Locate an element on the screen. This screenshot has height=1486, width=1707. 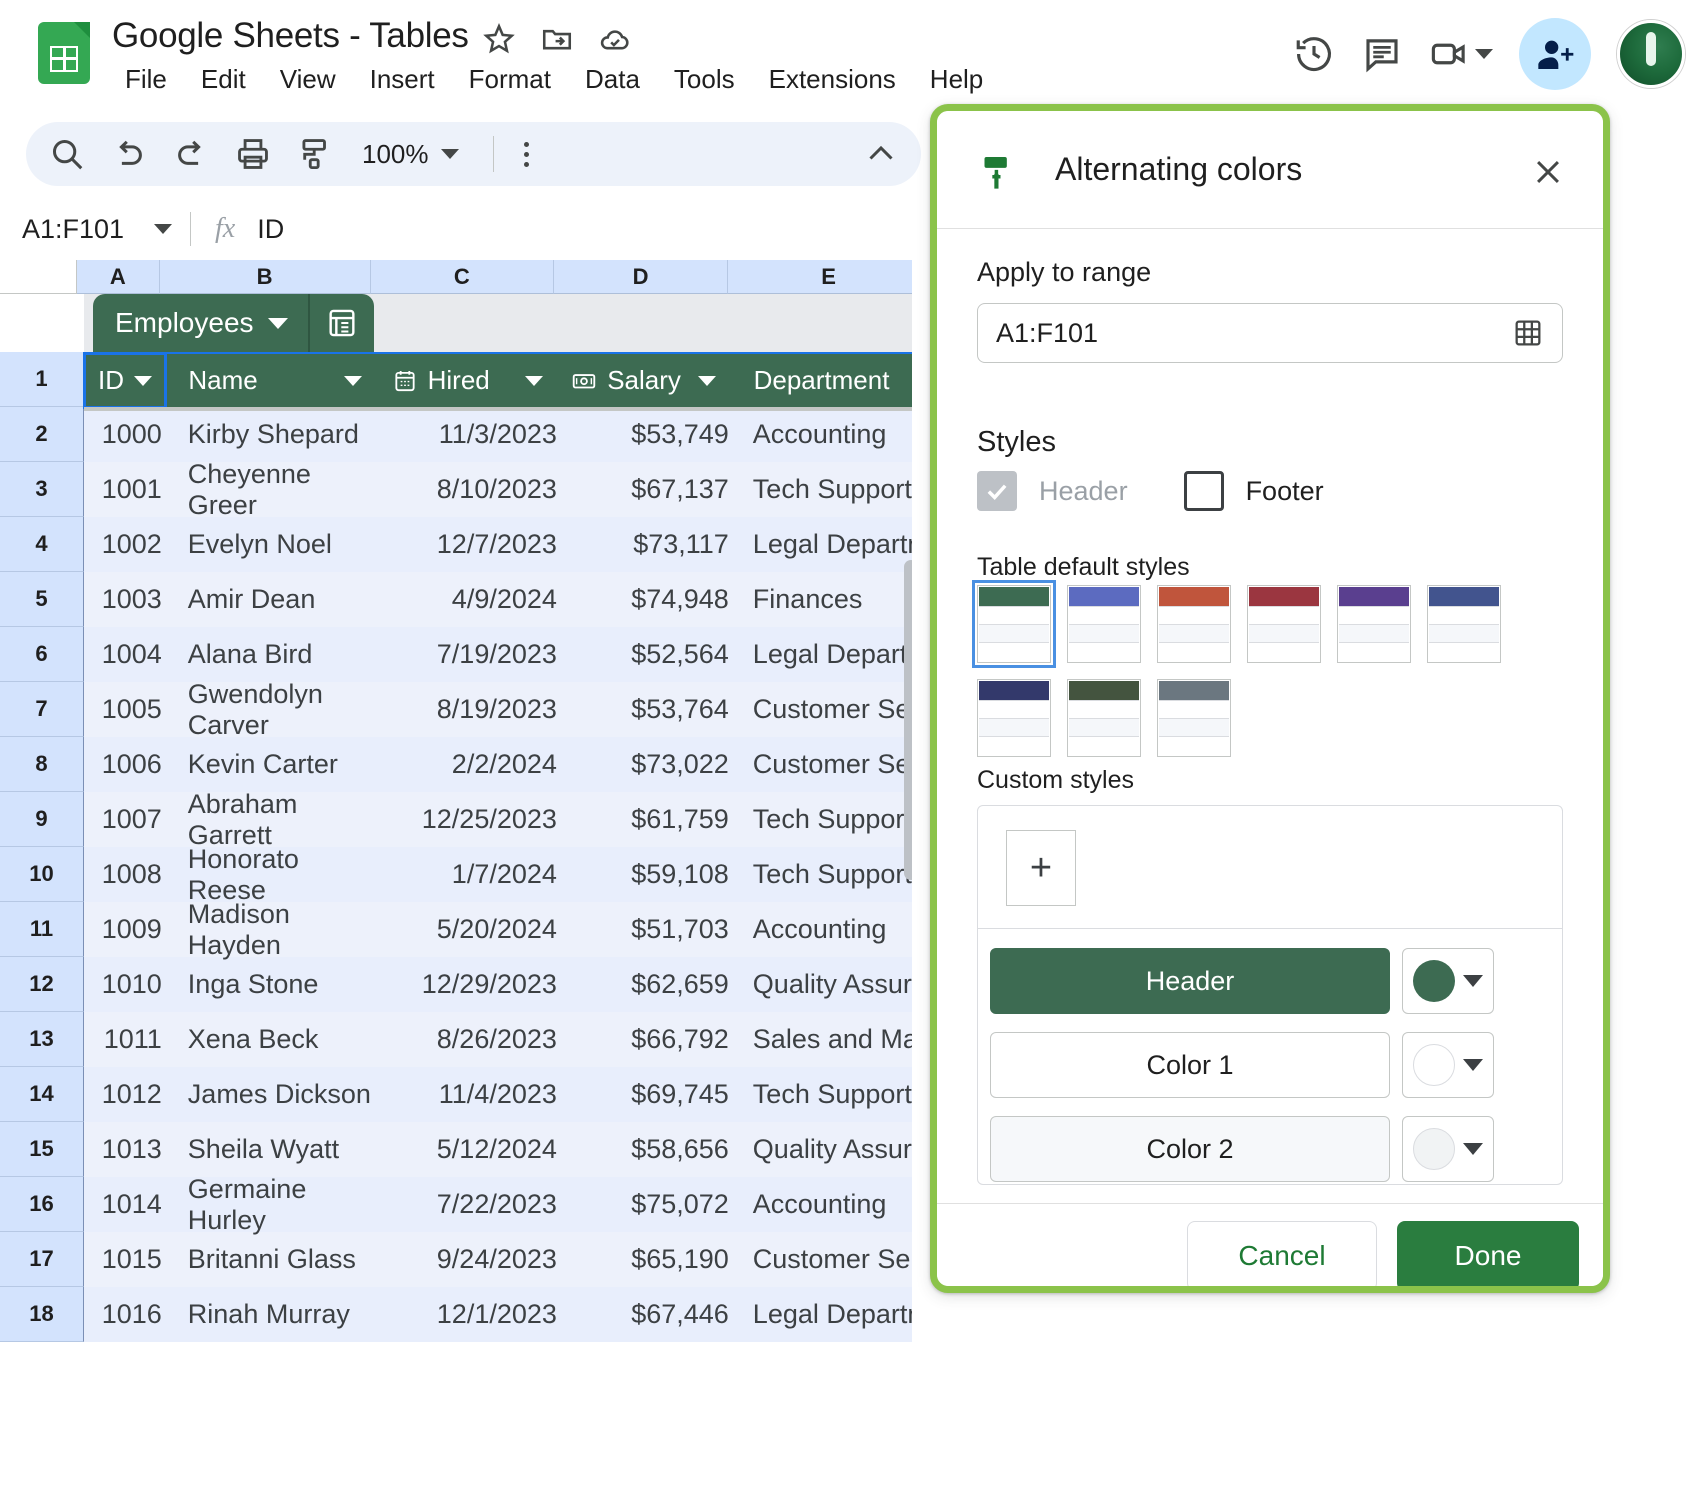
table-header-department: Department is located at coordinates (821, 380).